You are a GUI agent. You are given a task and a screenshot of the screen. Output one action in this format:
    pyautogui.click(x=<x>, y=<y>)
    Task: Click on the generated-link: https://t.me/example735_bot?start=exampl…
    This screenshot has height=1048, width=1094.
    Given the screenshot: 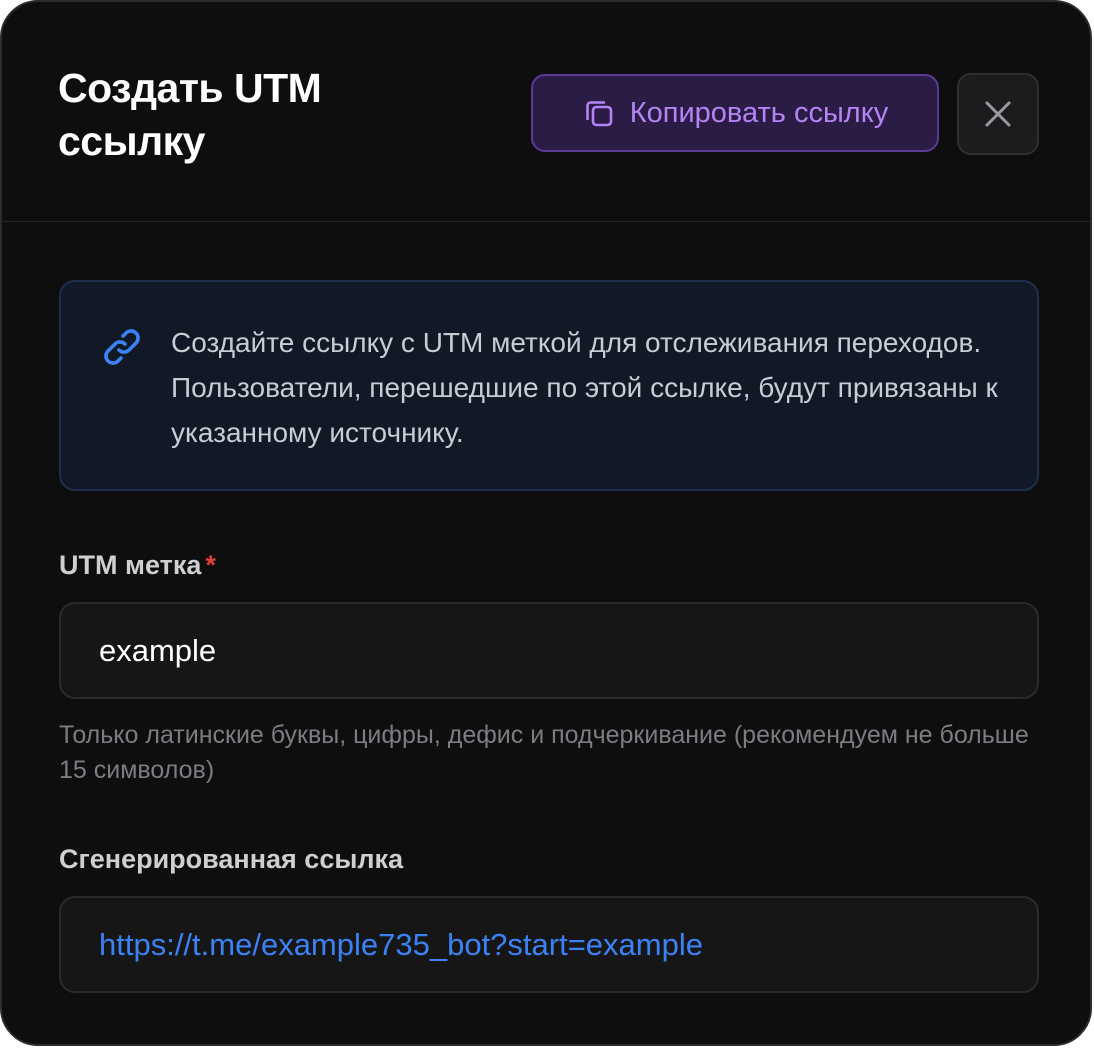 What is the action you would take?
    pyautogui.click(x=401, y=945)
    